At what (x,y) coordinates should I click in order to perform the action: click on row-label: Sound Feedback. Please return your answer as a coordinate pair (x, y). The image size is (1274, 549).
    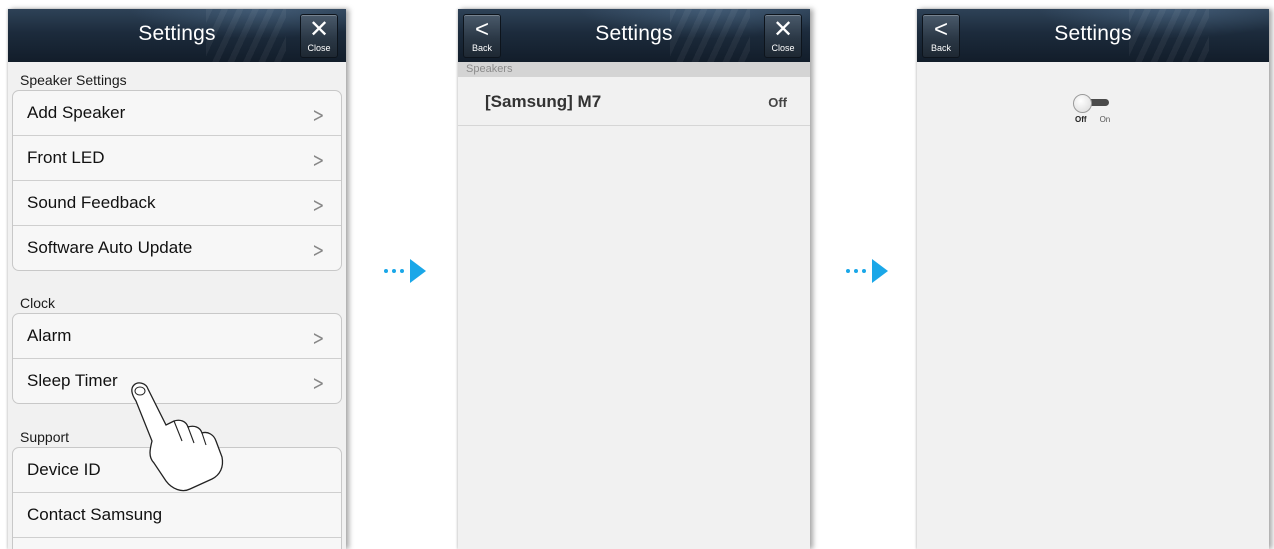
    Looking at the image, I should click on (91, 202).